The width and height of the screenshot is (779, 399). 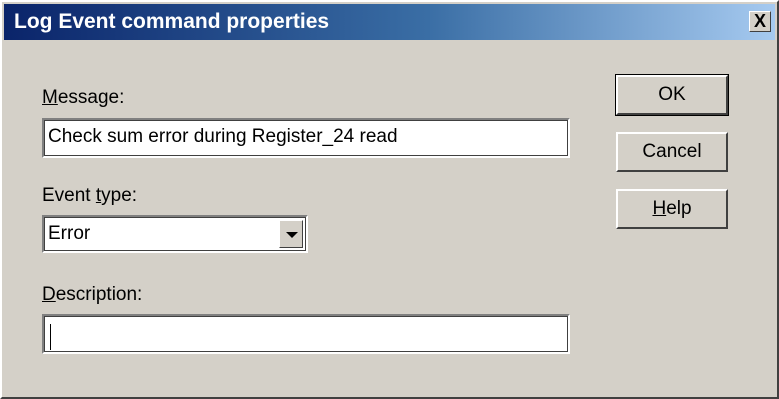 I want to click on close-icon: X, so click(x=759, y=21).